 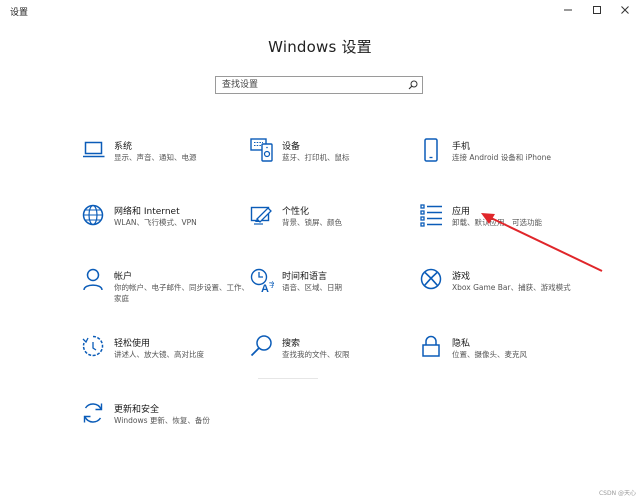 What do you see at coordinates (461, 344) in the screenshot?
I see `tile-title: 隐私` at bounding box center [461, 344].